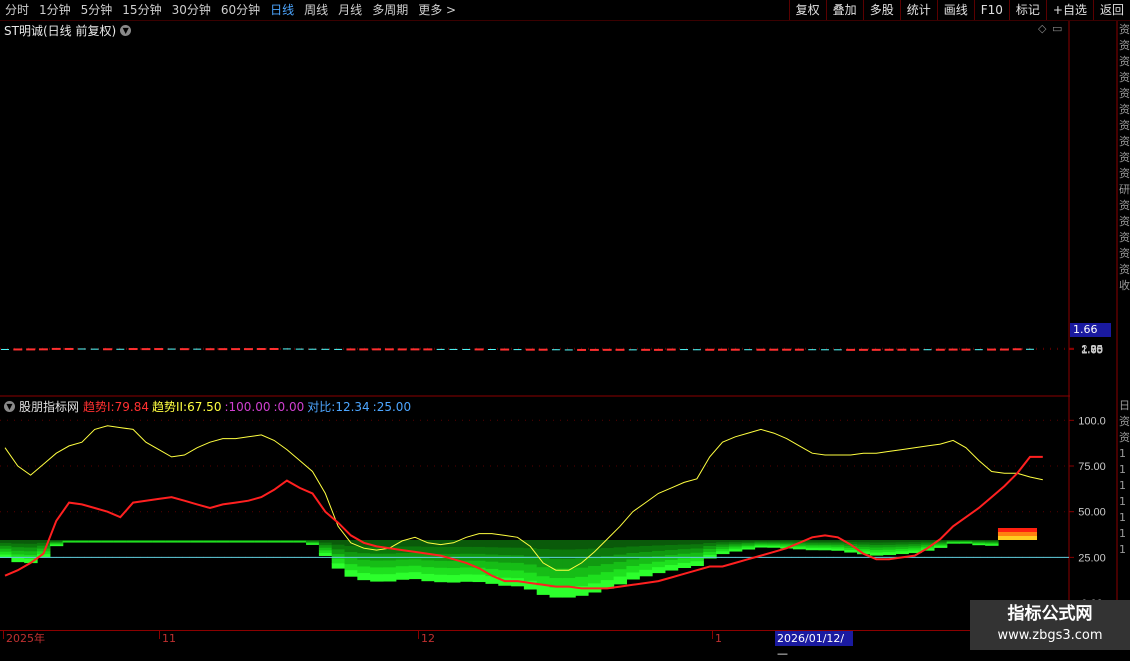 The width and height of the screenshot is (1130, 661). I want to click on toolbar-button-0: 复权, so click(807, 10).